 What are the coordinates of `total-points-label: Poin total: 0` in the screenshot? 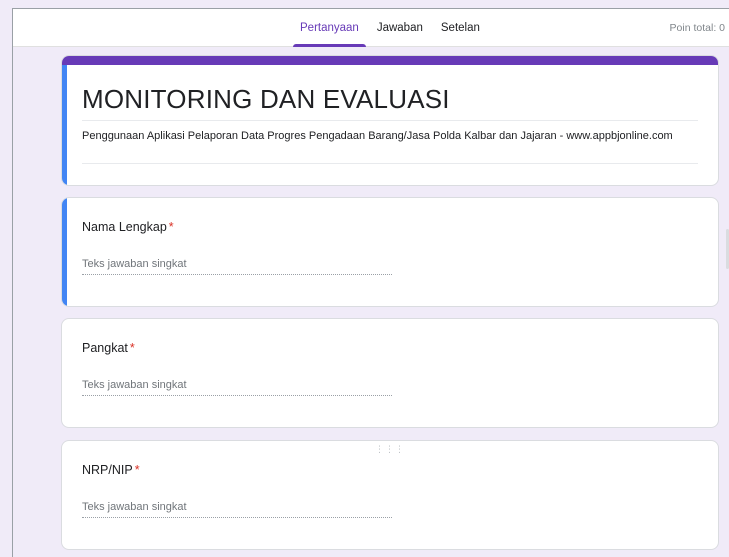 It's located at (697, 28).